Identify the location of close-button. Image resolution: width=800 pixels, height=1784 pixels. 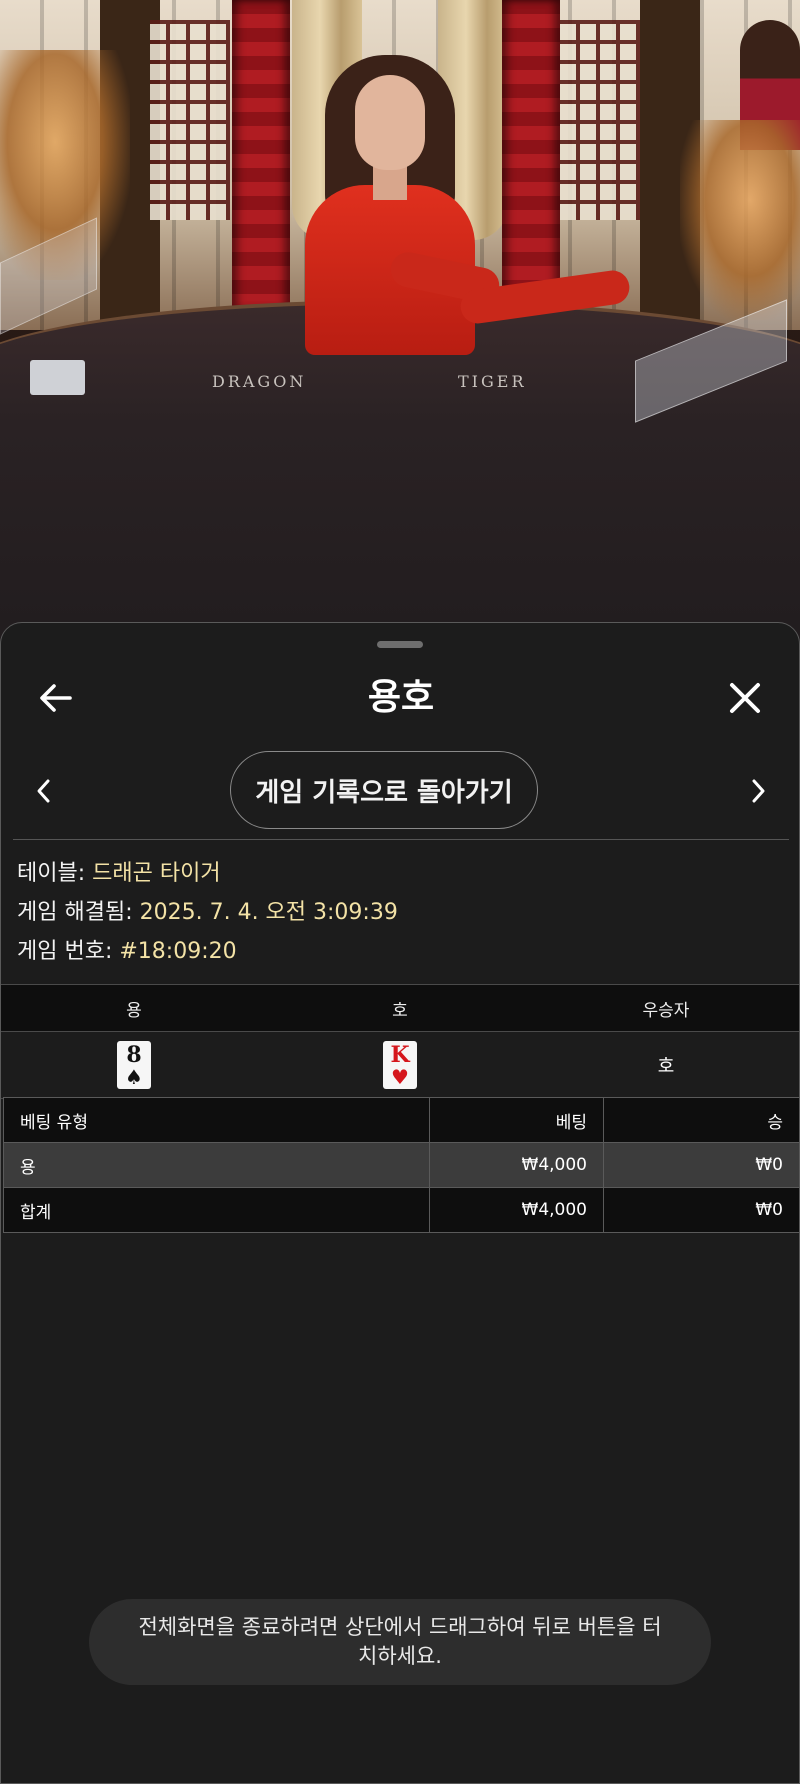
(745, 698).